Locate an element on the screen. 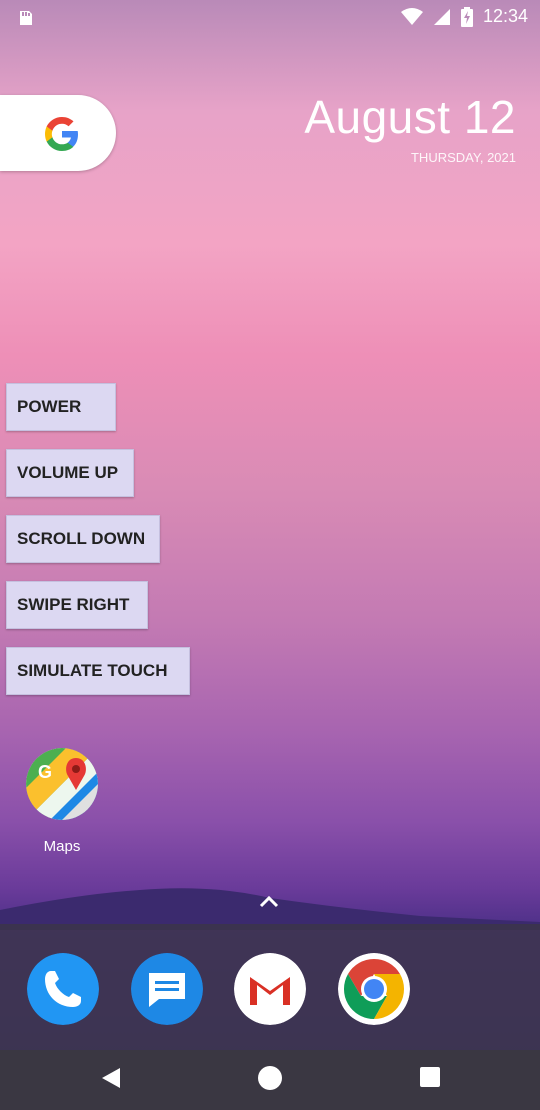 Image resolution: width=540 pixels, height=1110 pixels. home-icon is located at coordinates (270, 1078).